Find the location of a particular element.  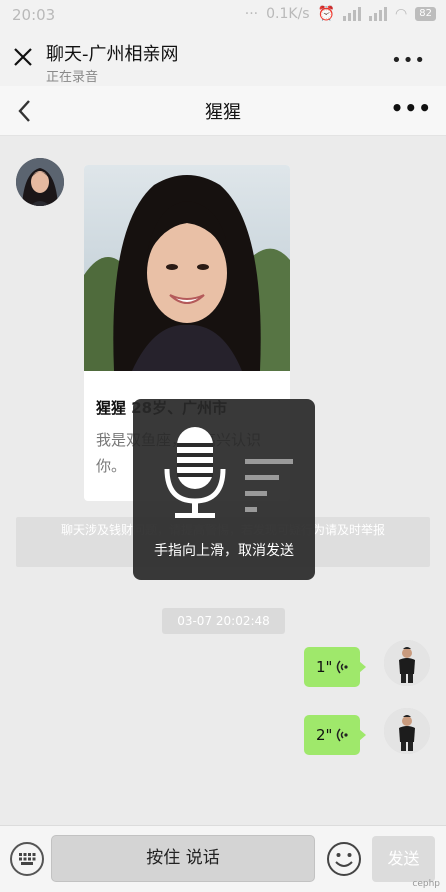

send-button: 发送 is located at coordinates (403, 859).